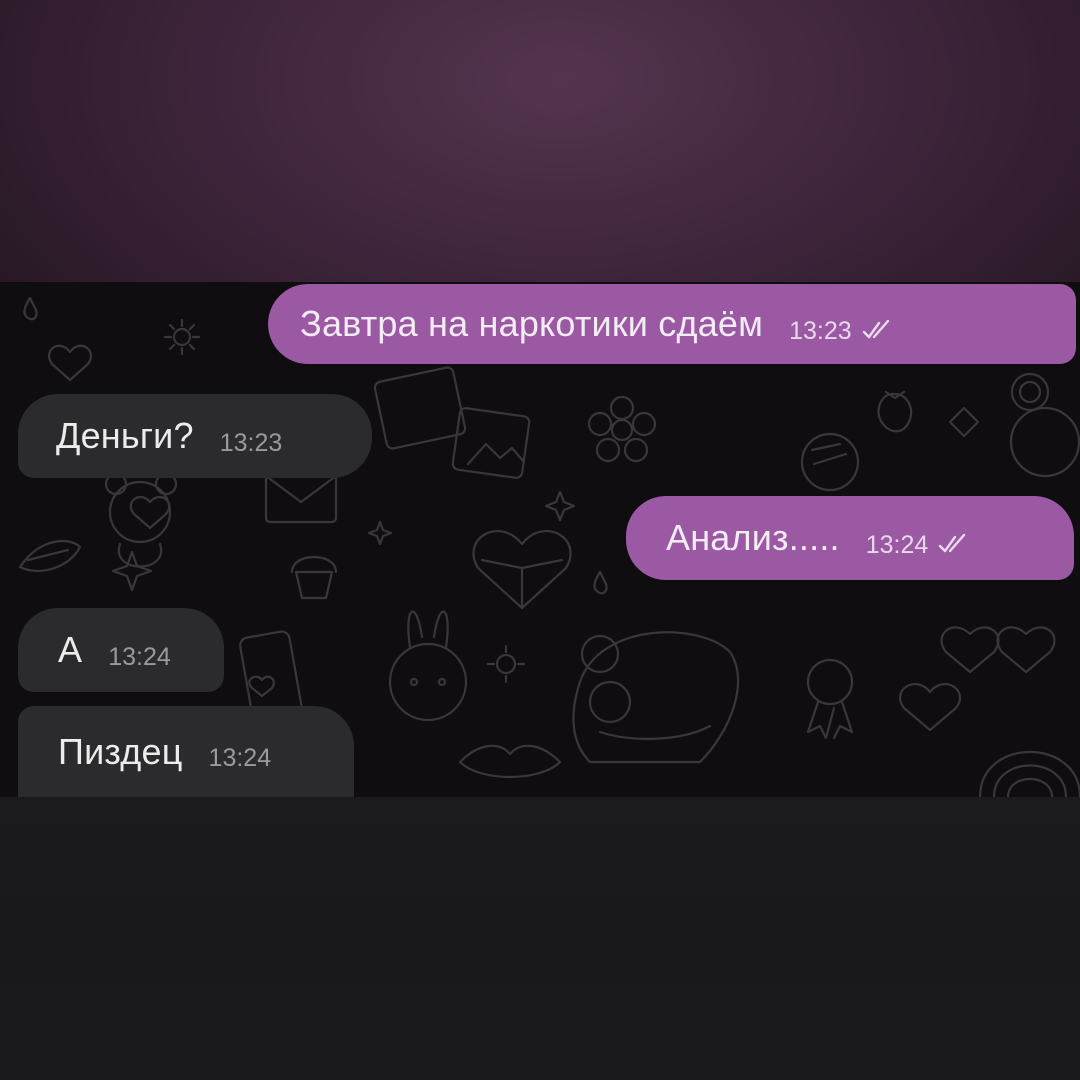 This screenshot has height=1080, width=1080. I want to click on rainbow-icon, so click(1029, 774).